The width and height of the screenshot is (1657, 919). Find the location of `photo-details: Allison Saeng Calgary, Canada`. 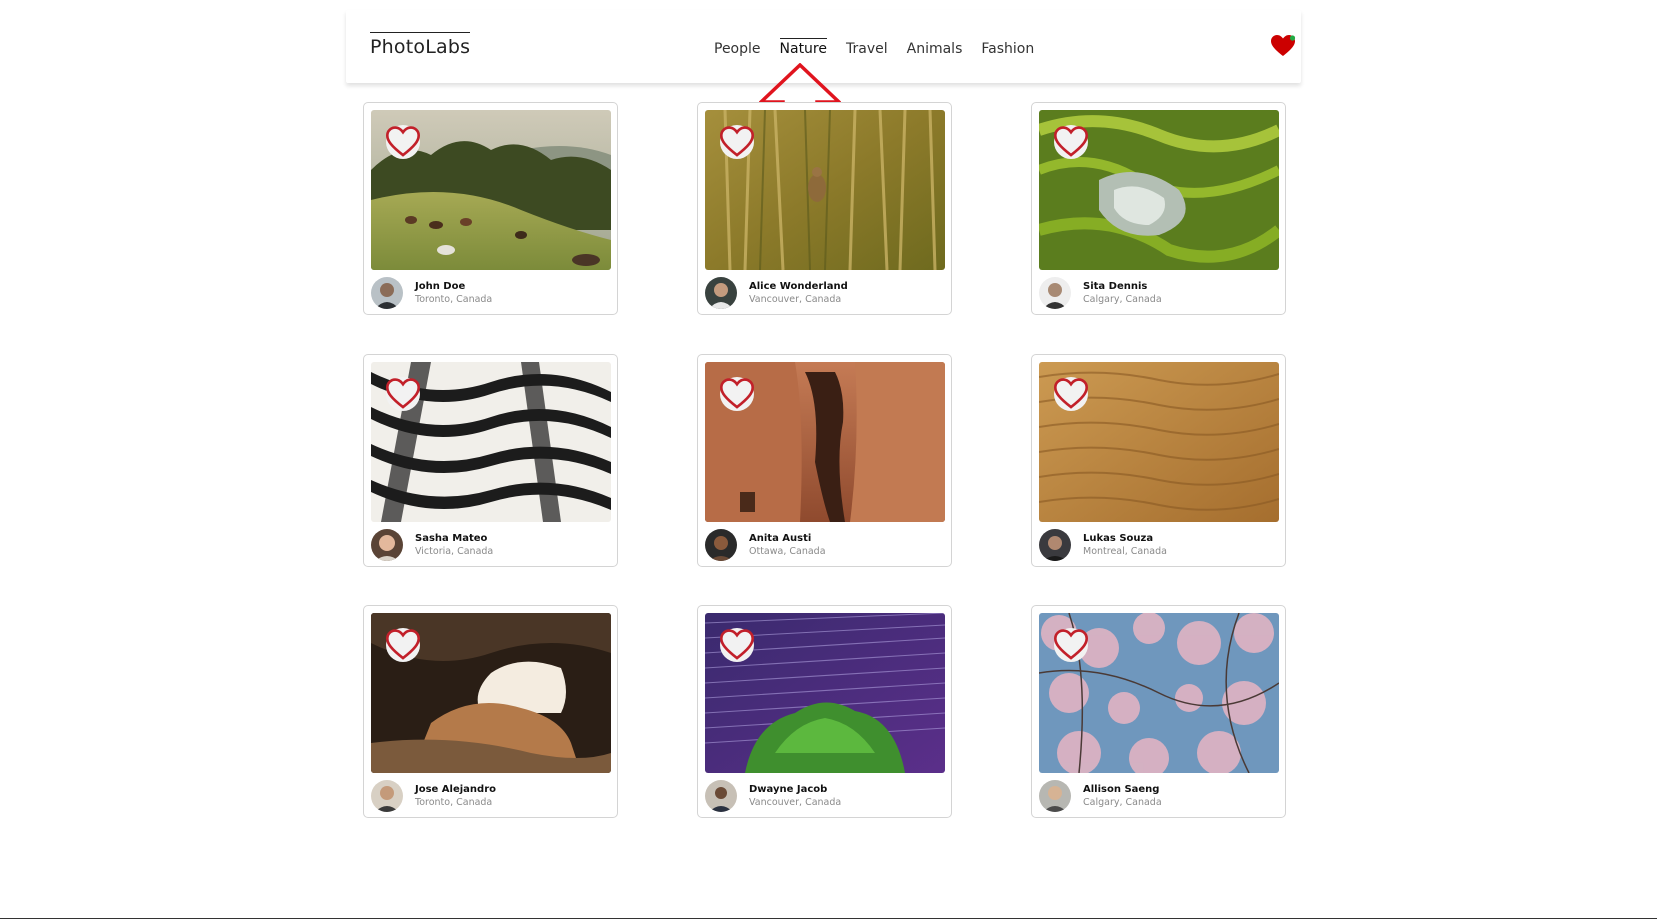

photo-details: Allison Saeng Calgary, Canada is located at coordinates (1159, 796).